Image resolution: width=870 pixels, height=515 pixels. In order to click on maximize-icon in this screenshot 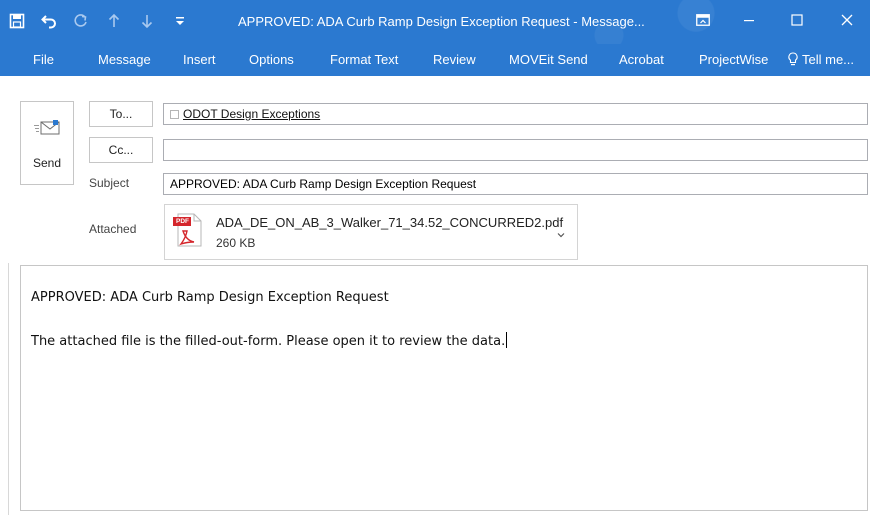, I will do `click(797, 22)`.